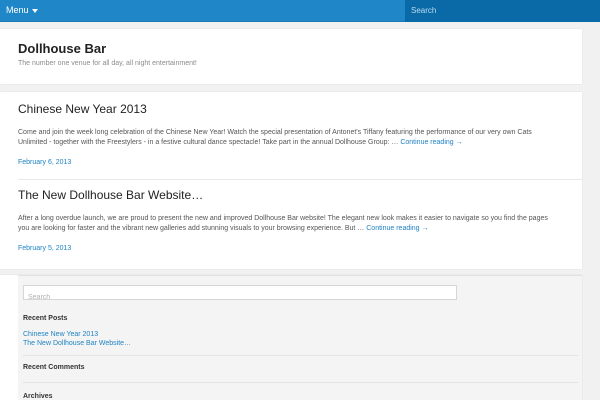 The width and height of the screenshot is (600, 400). What do you see at coordinates (240, 297) in the screenshot?
I see `widget-search-input` at bounding box center [240, 297].